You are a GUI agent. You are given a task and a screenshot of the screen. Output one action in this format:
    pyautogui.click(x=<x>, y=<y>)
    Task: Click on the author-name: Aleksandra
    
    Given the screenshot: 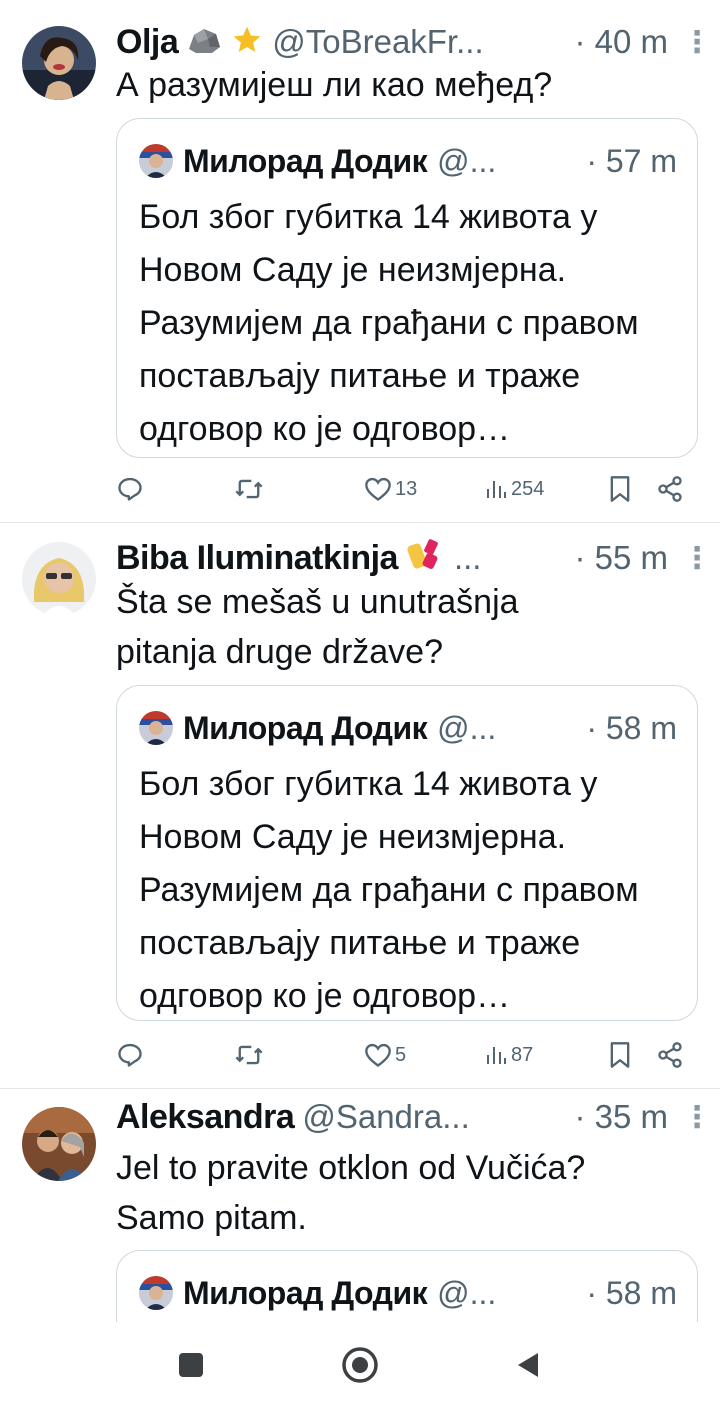 What is the action you would take?
    pyautogui.click(x=205, y=1117)
    